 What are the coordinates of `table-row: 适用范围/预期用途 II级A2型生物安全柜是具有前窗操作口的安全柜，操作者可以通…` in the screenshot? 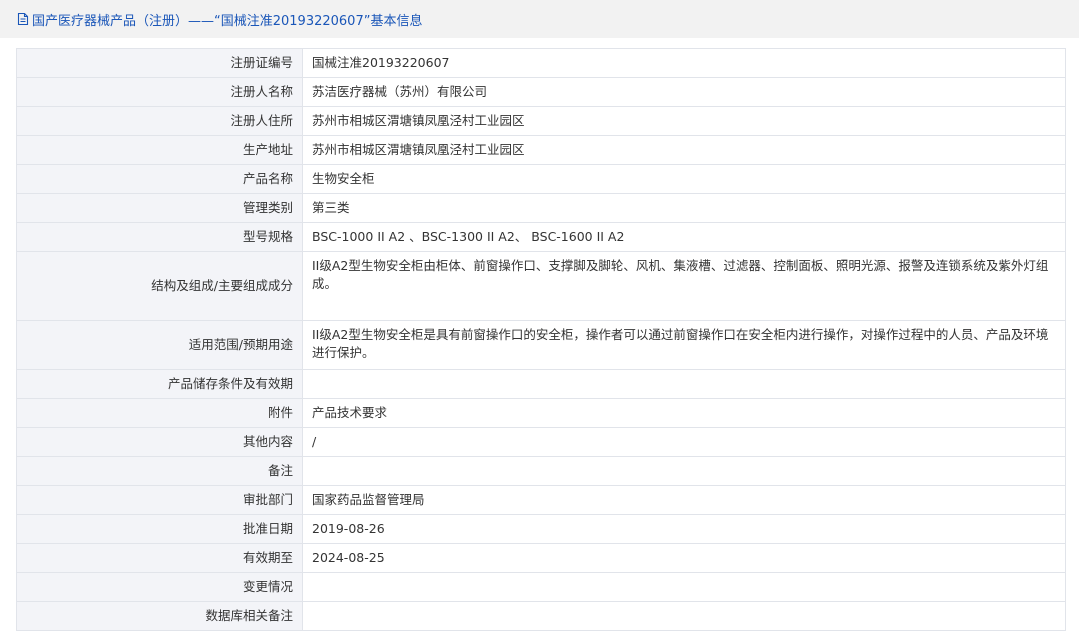 It's located at (541, 345).